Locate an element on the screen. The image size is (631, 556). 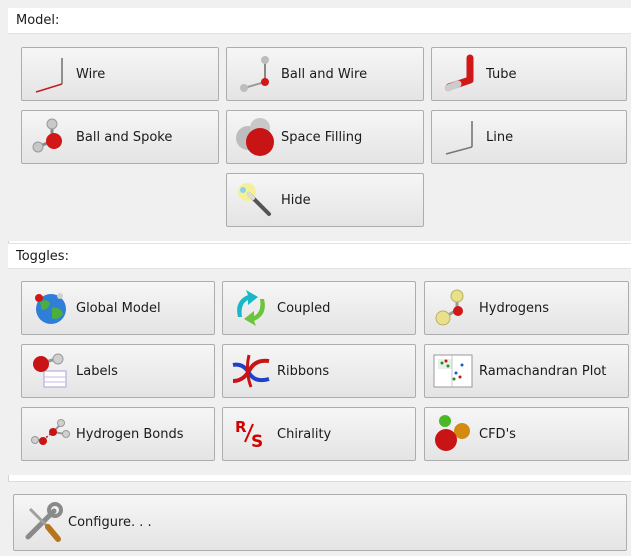
global-model-button: Global Model is located at coordinates (118, 308).